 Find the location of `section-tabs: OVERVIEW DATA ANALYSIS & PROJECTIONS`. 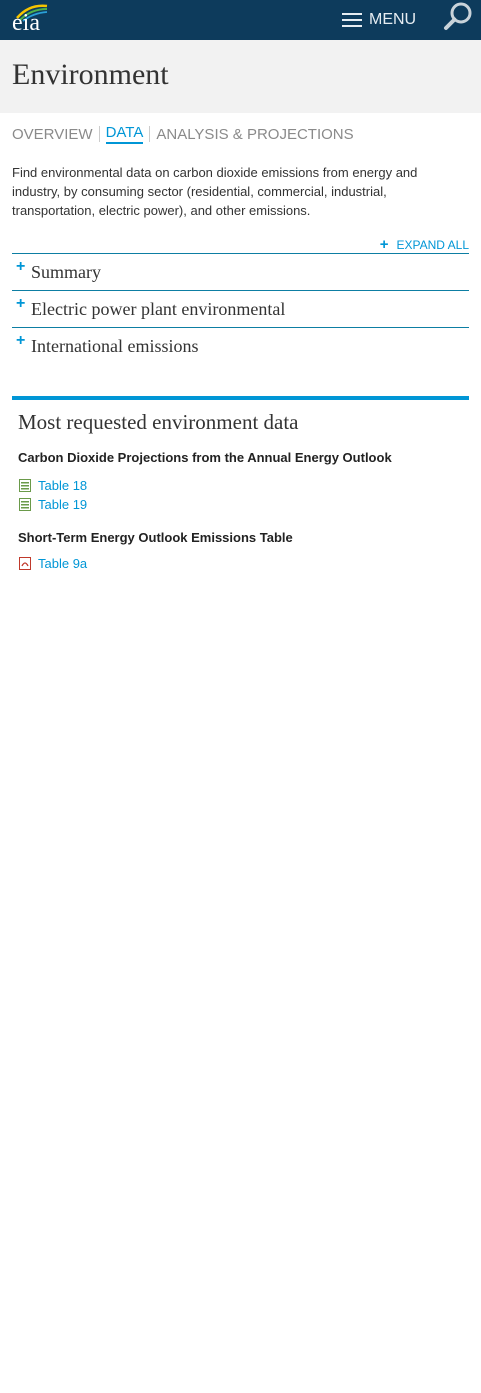

section-tabs: OVERVIEW DATA ANALYSIS & PROJECTIONS is located at coordinates (183, 134).